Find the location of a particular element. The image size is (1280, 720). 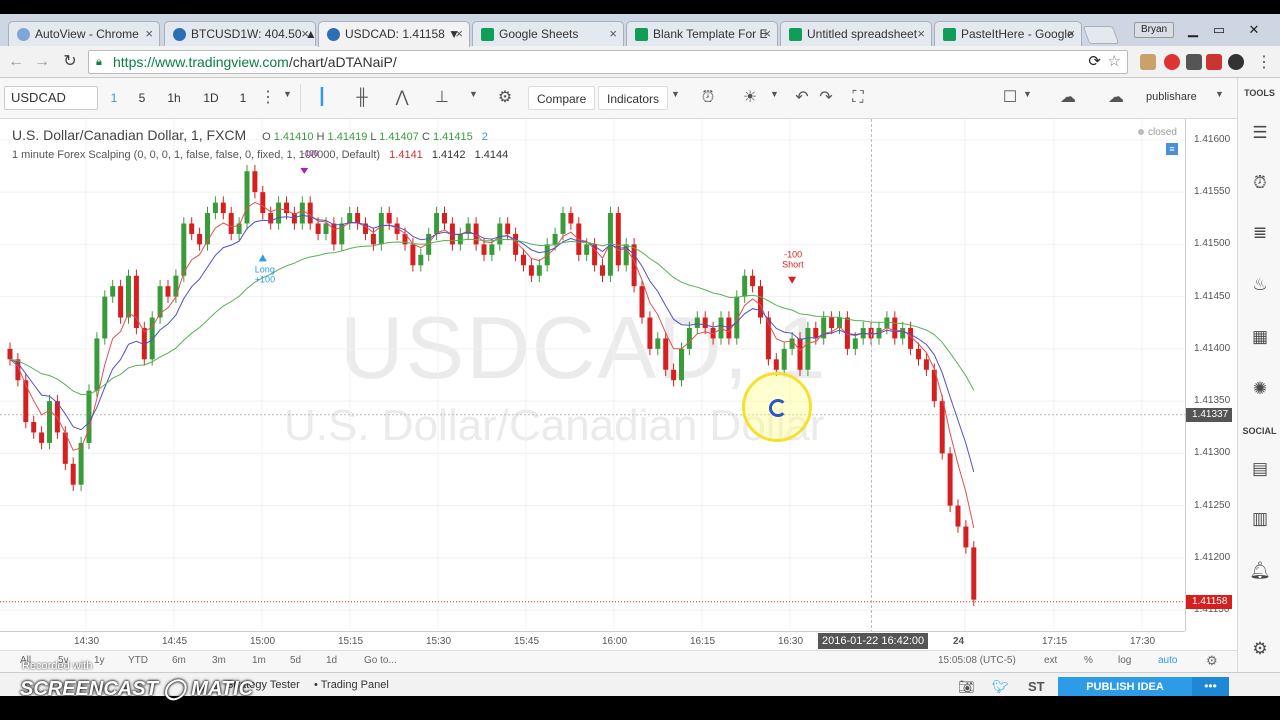

layout-icon: ☐ is located at coordinates (1010, 98).